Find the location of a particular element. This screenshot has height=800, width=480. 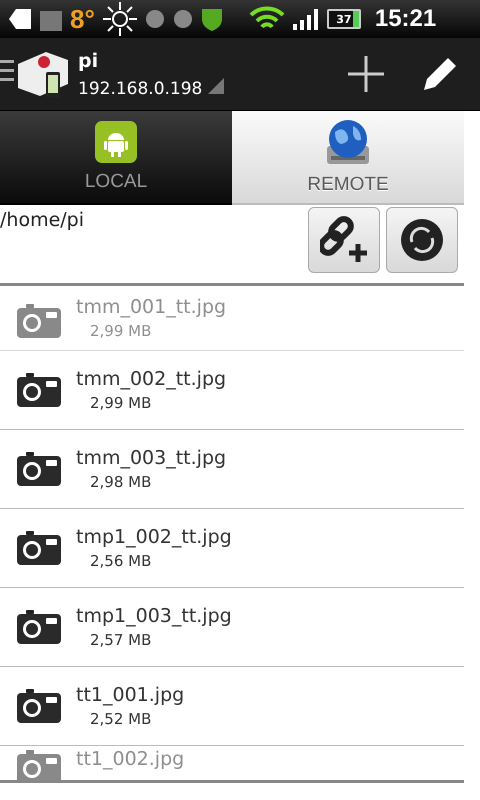

file-size: 2,56 MB is located at coordinates (120, 561).